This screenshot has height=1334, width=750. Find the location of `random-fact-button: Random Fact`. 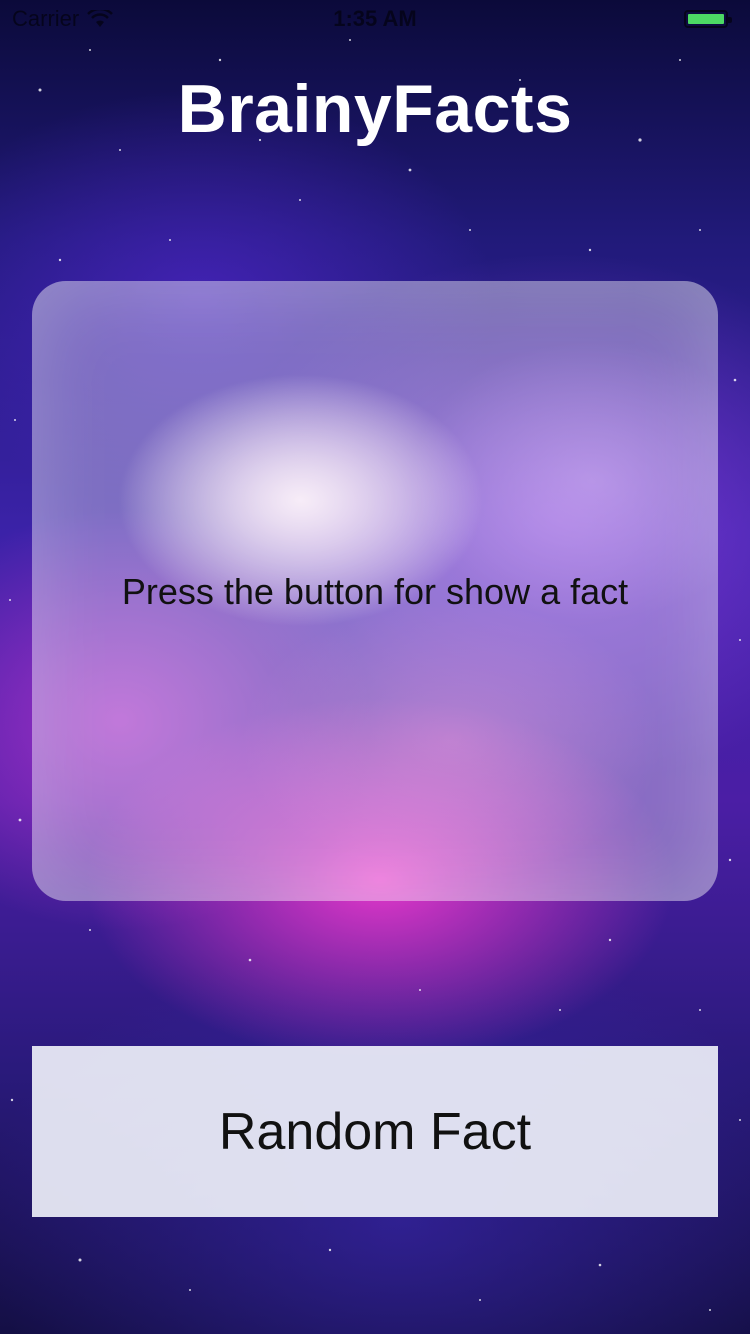

random-fact-button: Random Fact is located at coordinates (375, 1131).